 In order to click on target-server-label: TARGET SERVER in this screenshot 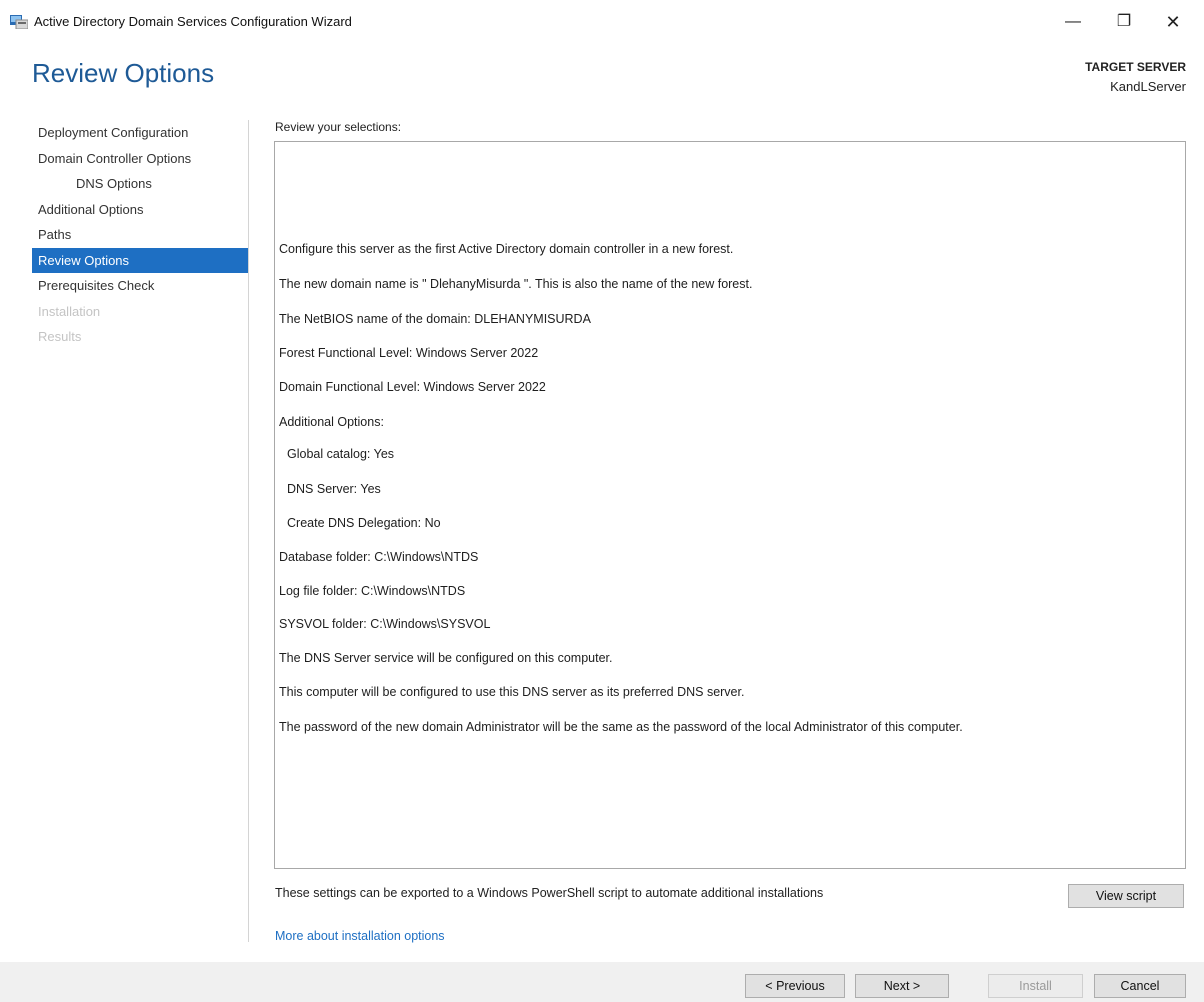, I will do `click(1135, 67)`.